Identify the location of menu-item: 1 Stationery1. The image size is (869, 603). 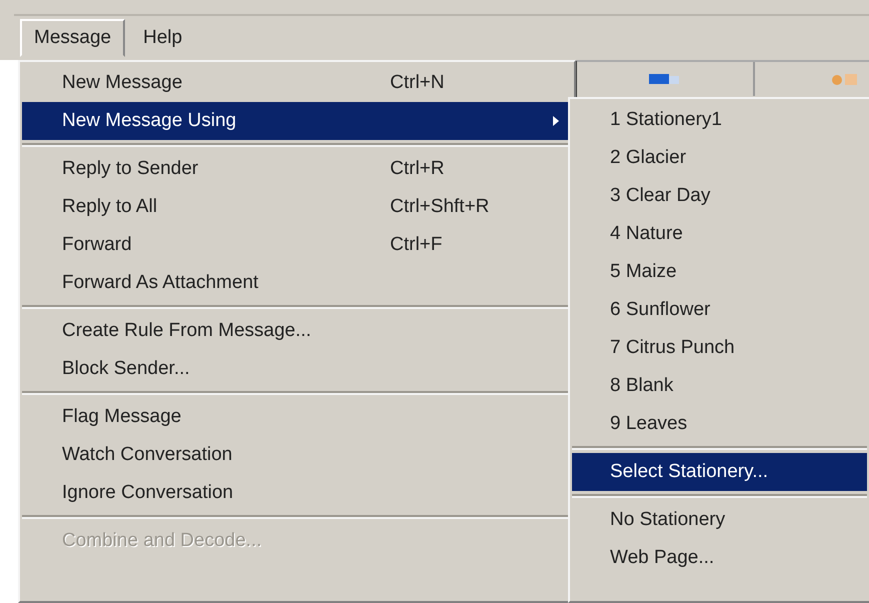
(719, 120).